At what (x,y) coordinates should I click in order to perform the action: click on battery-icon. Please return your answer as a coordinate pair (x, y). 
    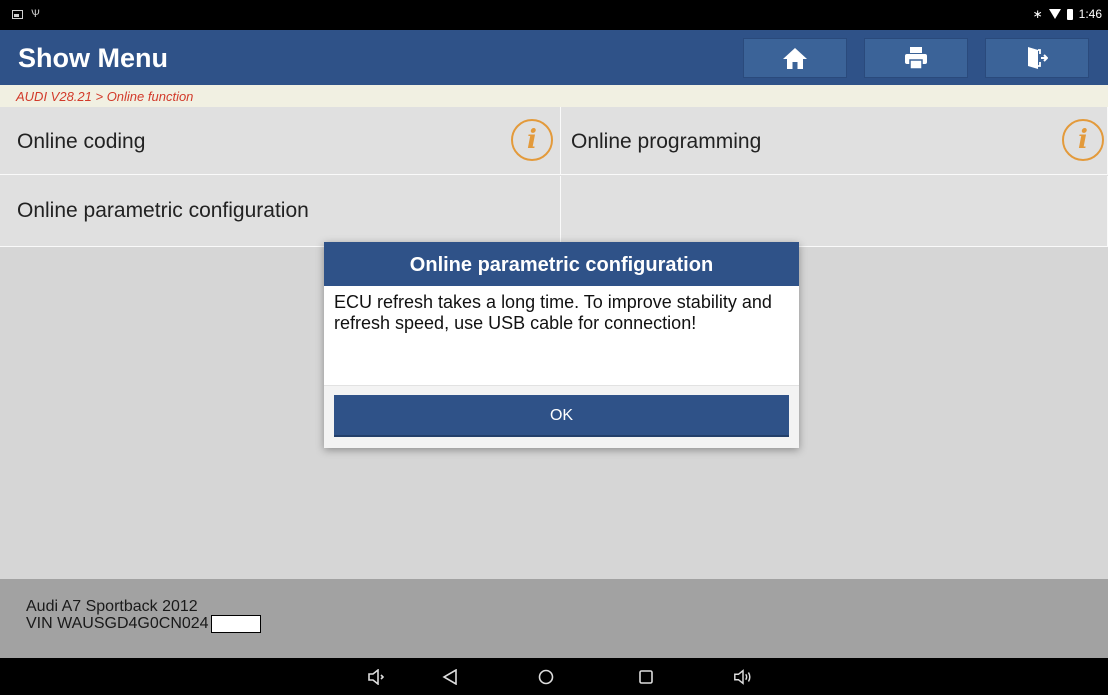
    Looking at the image, I should click on (1069, 14).